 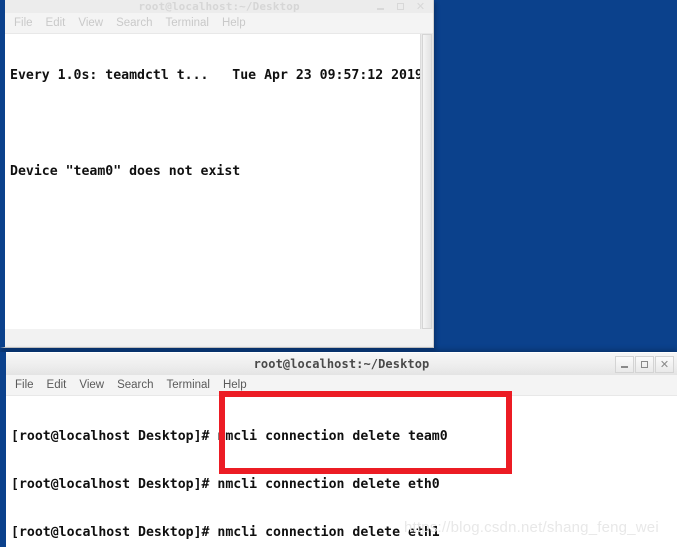 What do you see at coordinates (664, 364) in the screenshot?
I see `close-button-bottom: ✕` at bounding box center [664, 364].